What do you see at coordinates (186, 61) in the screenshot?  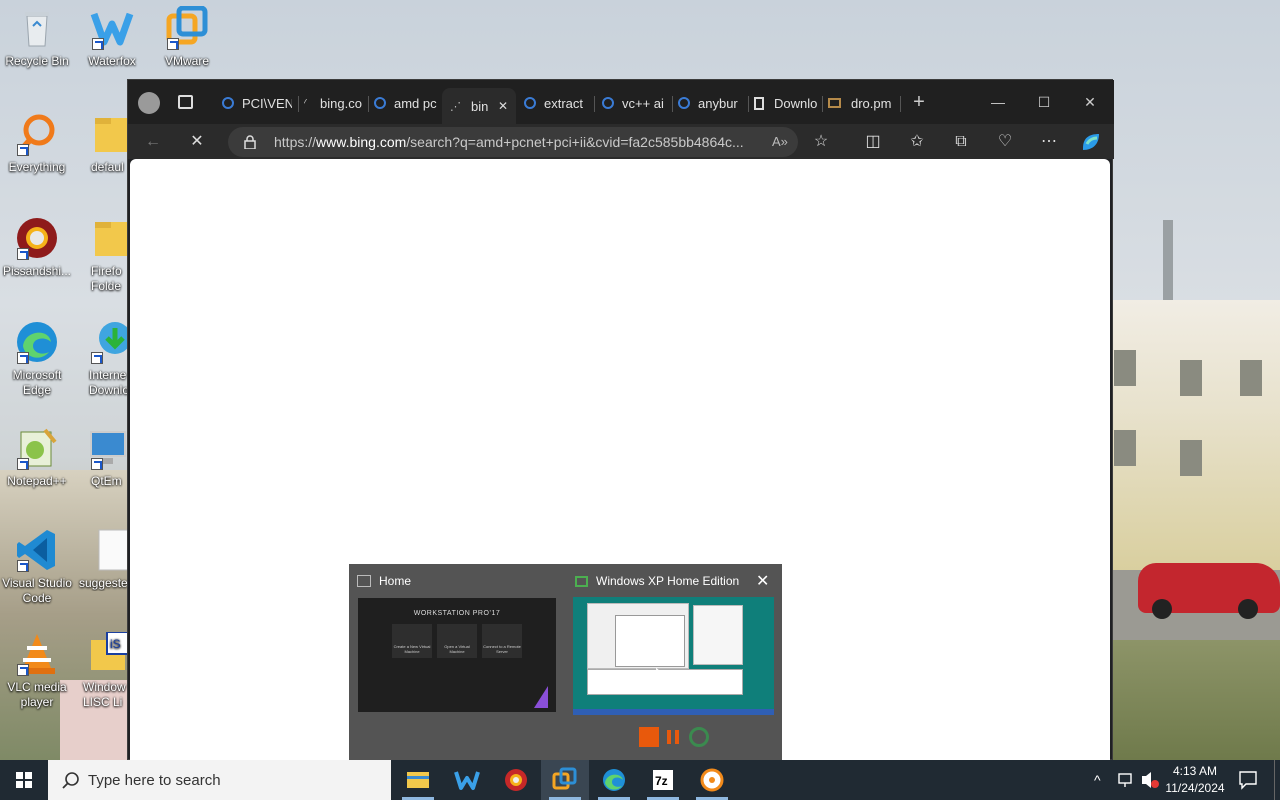 I see `desktop-icon-label: VMware` at bounding box center [186, 61].